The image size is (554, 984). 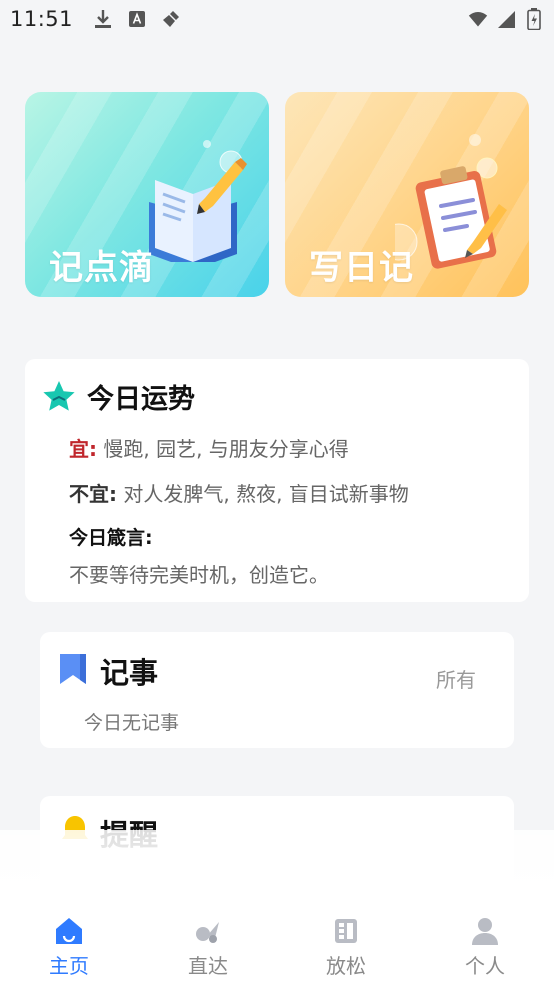 I want to click on fortune-title: 今日运势, so click(x=141, y=399).